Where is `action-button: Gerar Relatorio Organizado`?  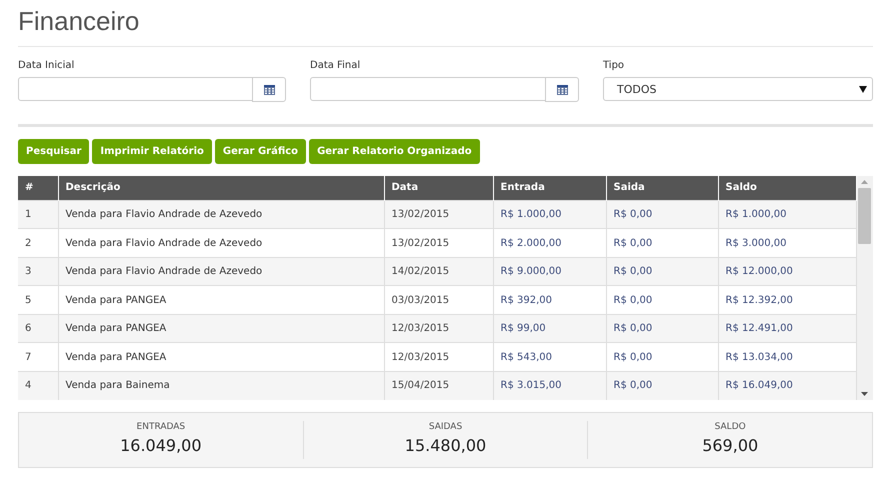 action-button: Gerar Relatorio Organizado is located at coordinates (394, 151).